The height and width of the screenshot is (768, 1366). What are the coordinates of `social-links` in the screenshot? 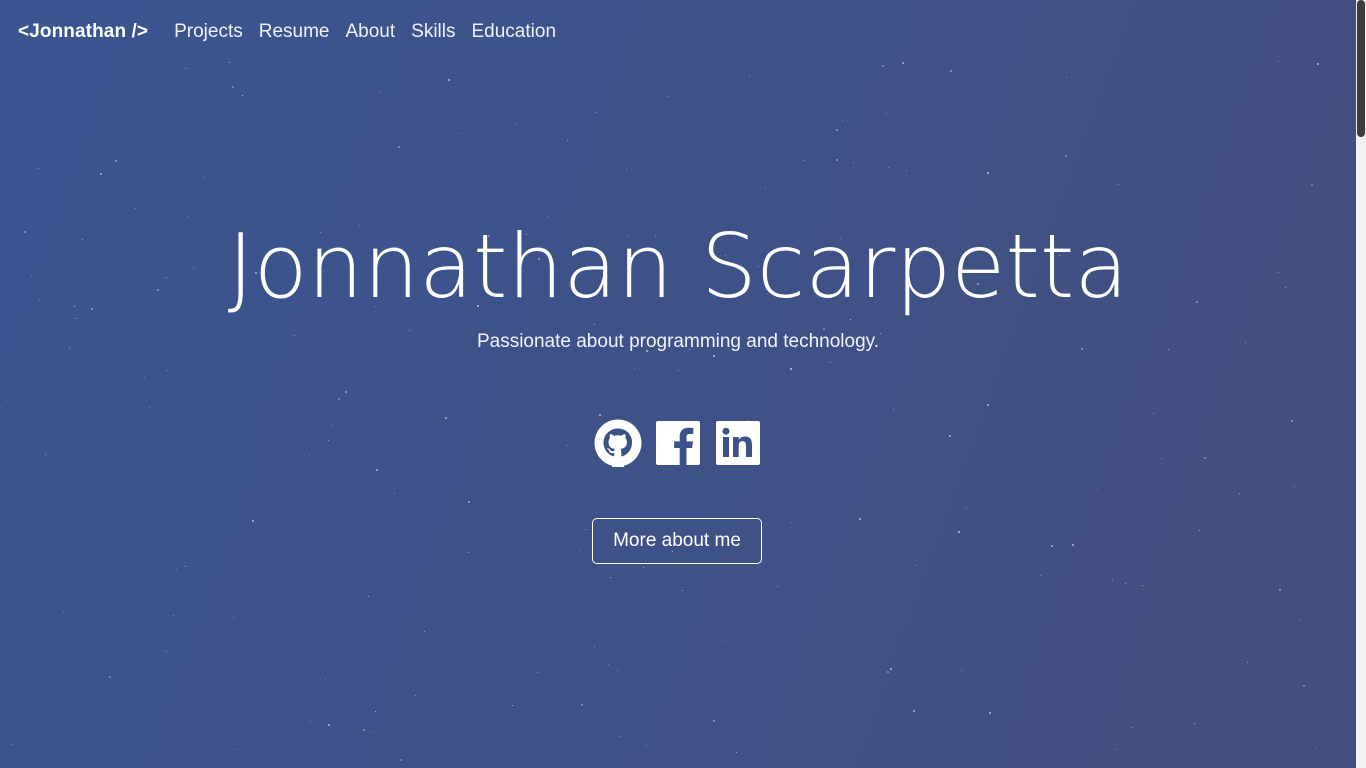 It's located at (677, 443).